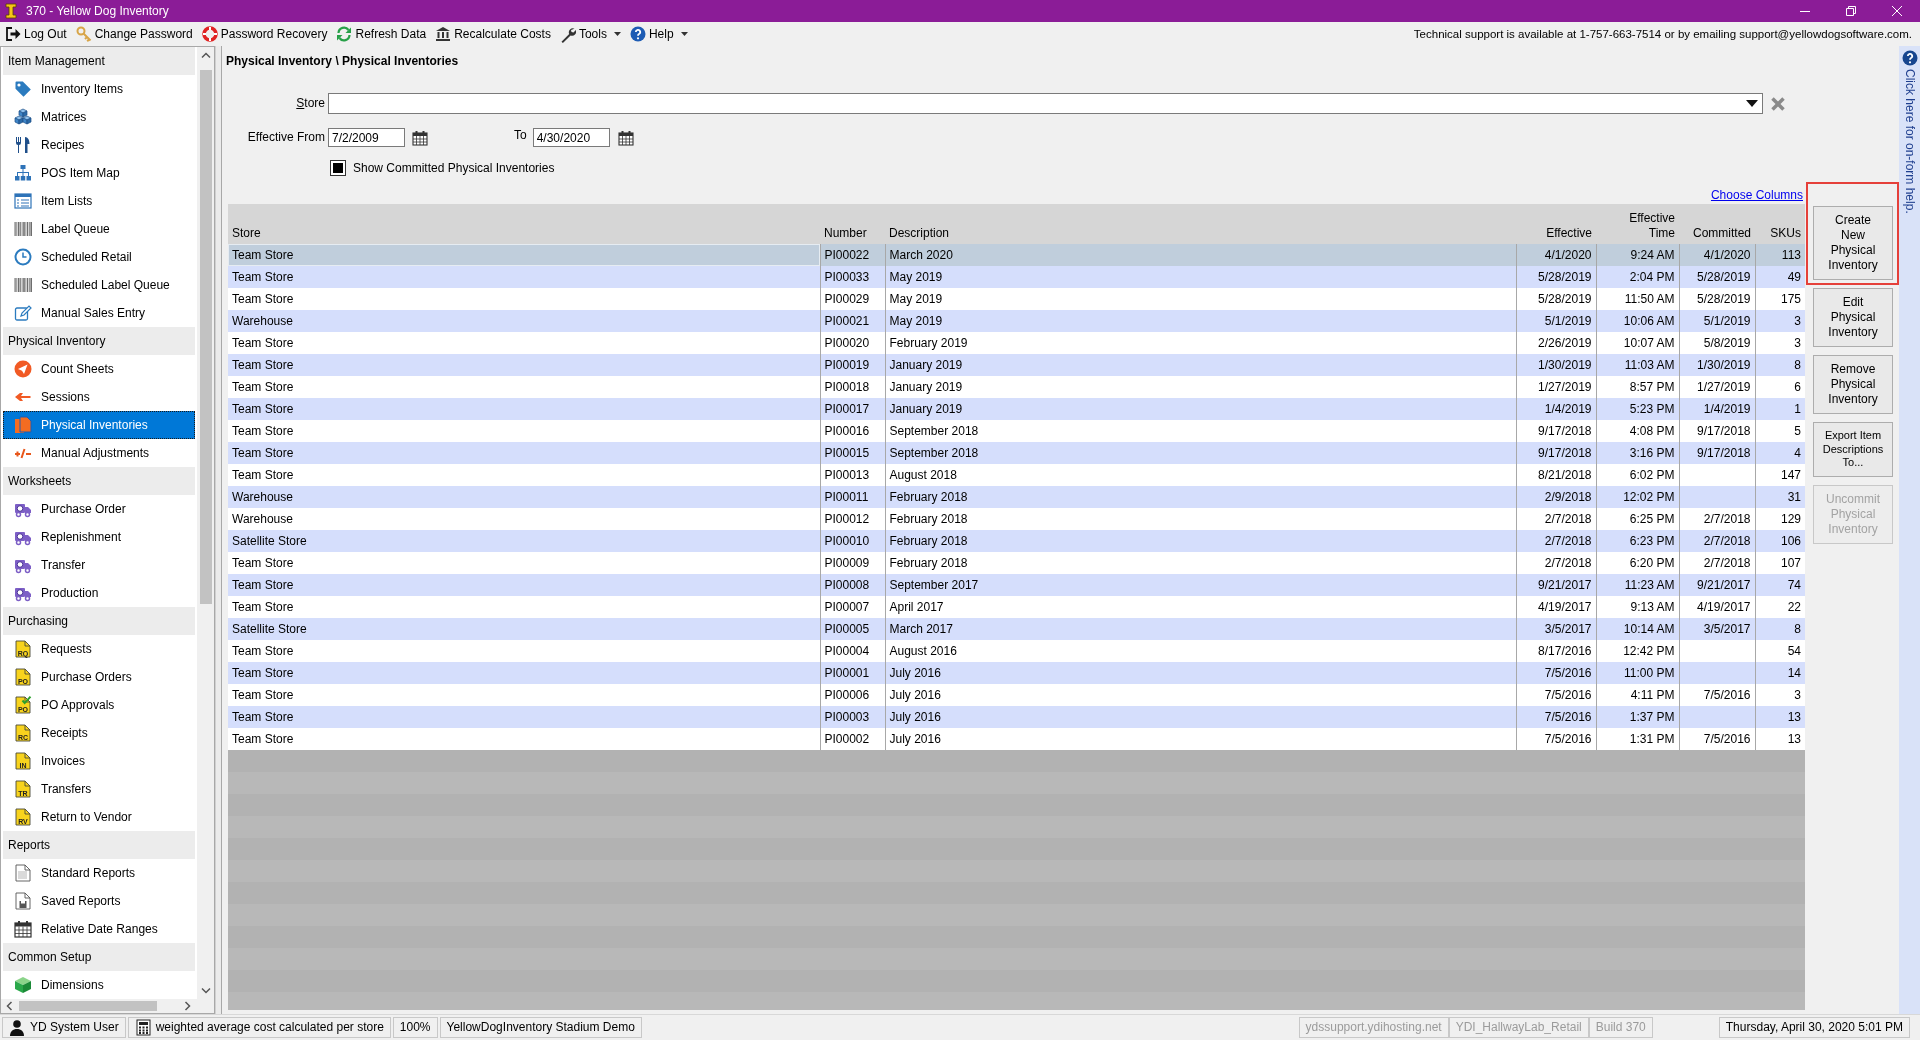 The image size is (1920, 1040). What do you see at coordinates (524, 224) in the screenshot?
I see `column-header: Store` at bounding box center [524, 224].